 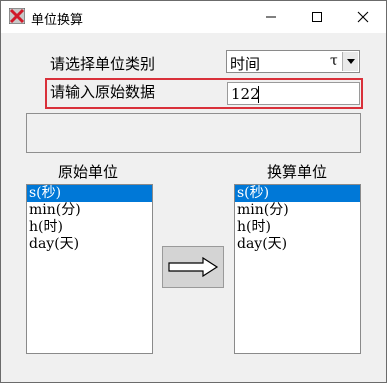 What do you see at coordinates (258, 94) in the screenshot?
I see `text-caret` at bounding box center [258, 94].